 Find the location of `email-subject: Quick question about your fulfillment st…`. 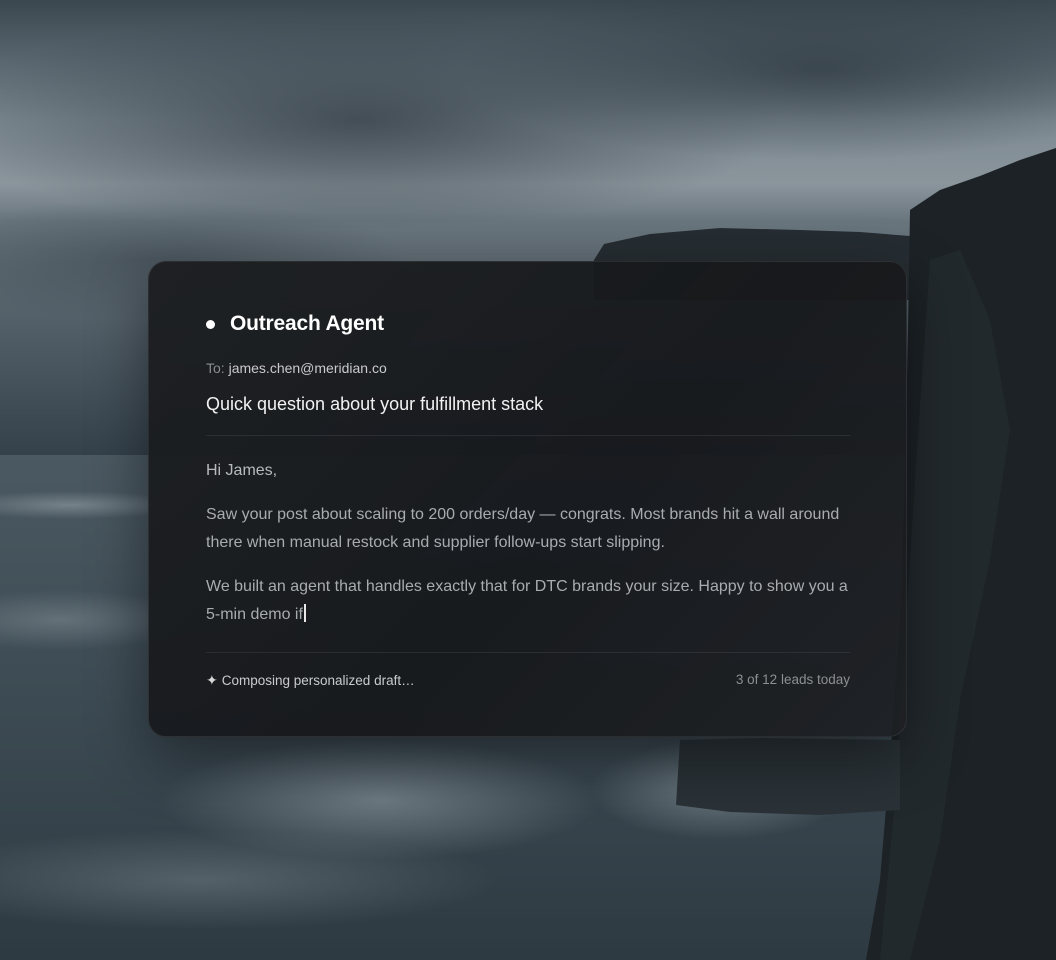

email-subject: Quick question about your fulfillment st… is located at coordinates (375, 404).